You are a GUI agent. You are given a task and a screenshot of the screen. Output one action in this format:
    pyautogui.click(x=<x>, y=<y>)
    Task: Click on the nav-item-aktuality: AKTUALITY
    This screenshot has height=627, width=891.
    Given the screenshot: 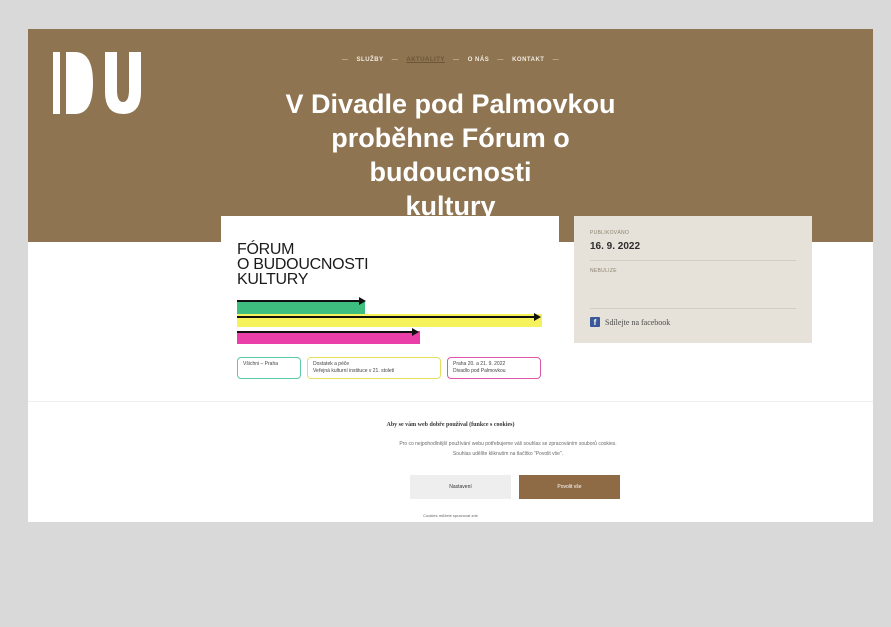 What is the action you would take?
    pyautogui.click(x=425, y=60)
    